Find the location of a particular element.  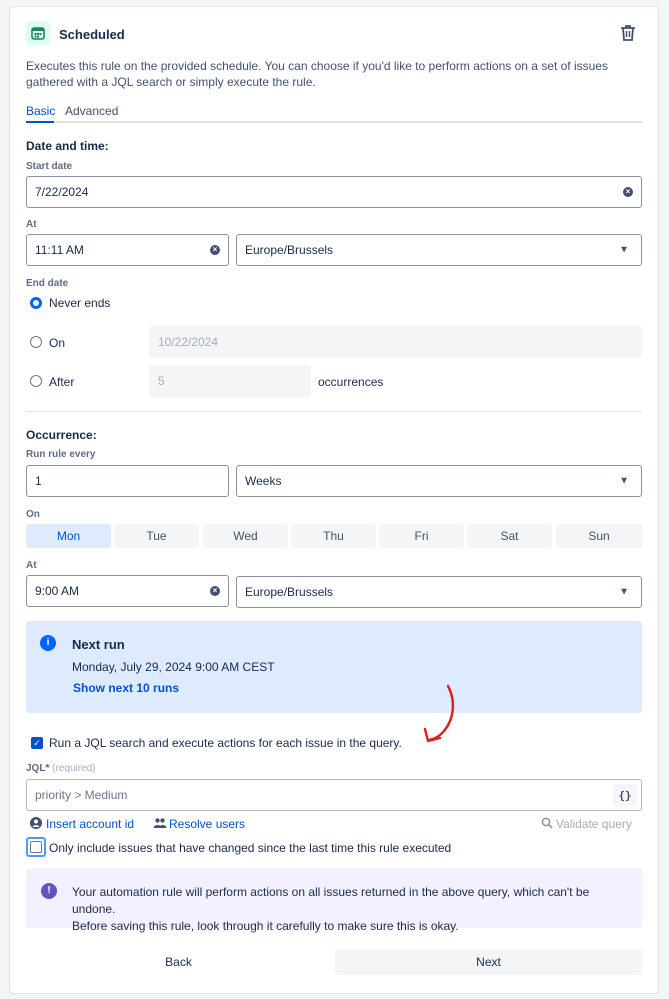

run-every-value: 1 is located at coordinates (38, 481).